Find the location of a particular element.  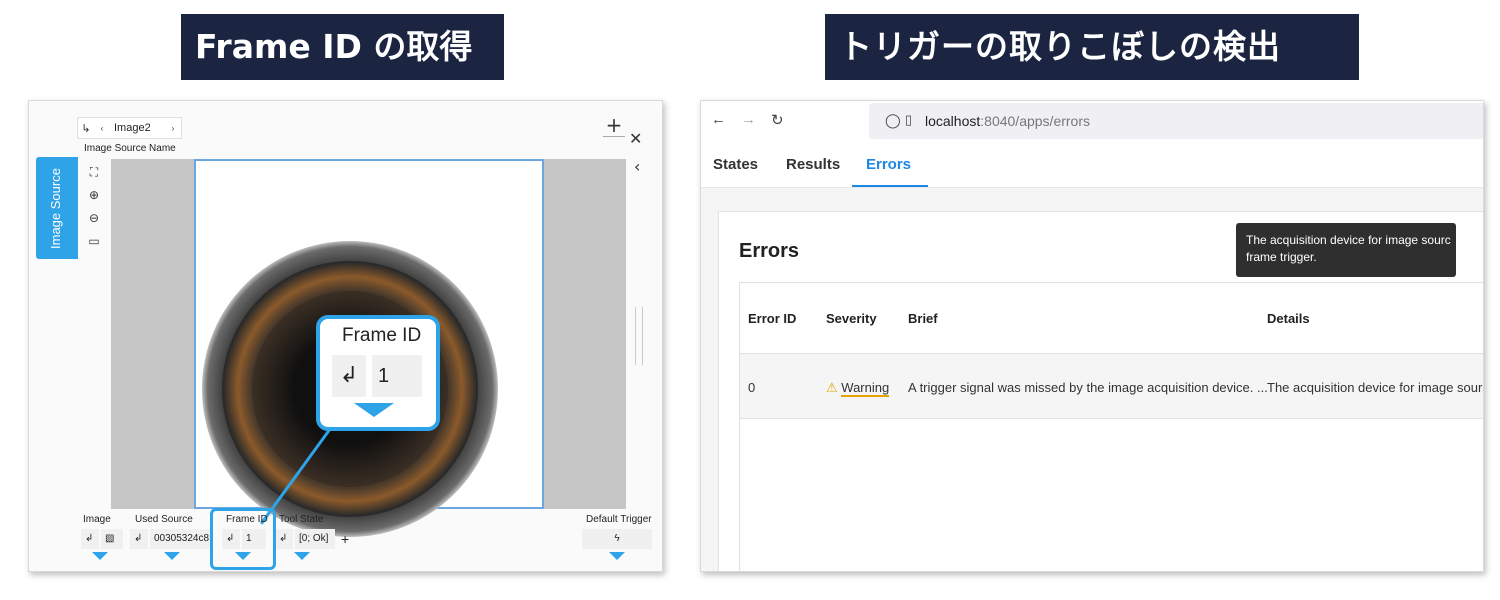

close-icon: ✕ is located at coordinates (635, 138).